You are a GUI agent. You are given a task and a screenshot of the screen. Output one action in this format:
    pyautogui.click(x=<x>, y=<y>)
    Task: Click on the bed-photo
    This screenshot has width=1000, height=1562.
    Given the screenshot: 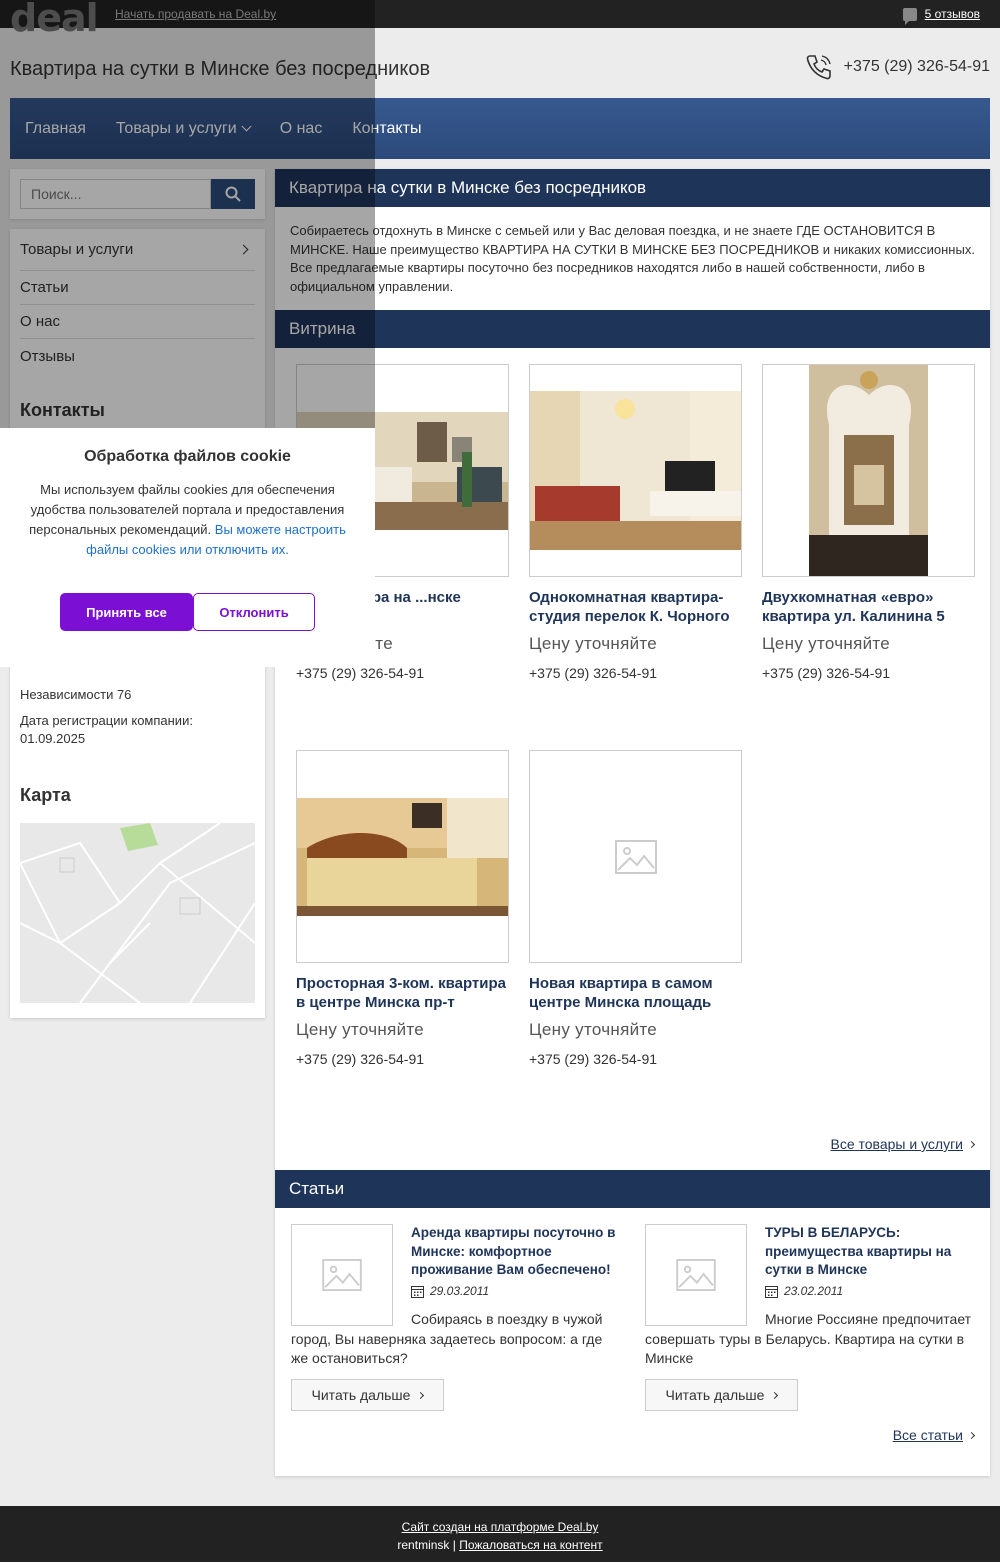 What is the action you would take?
    pyautogui.click(x=402, y=856)
    